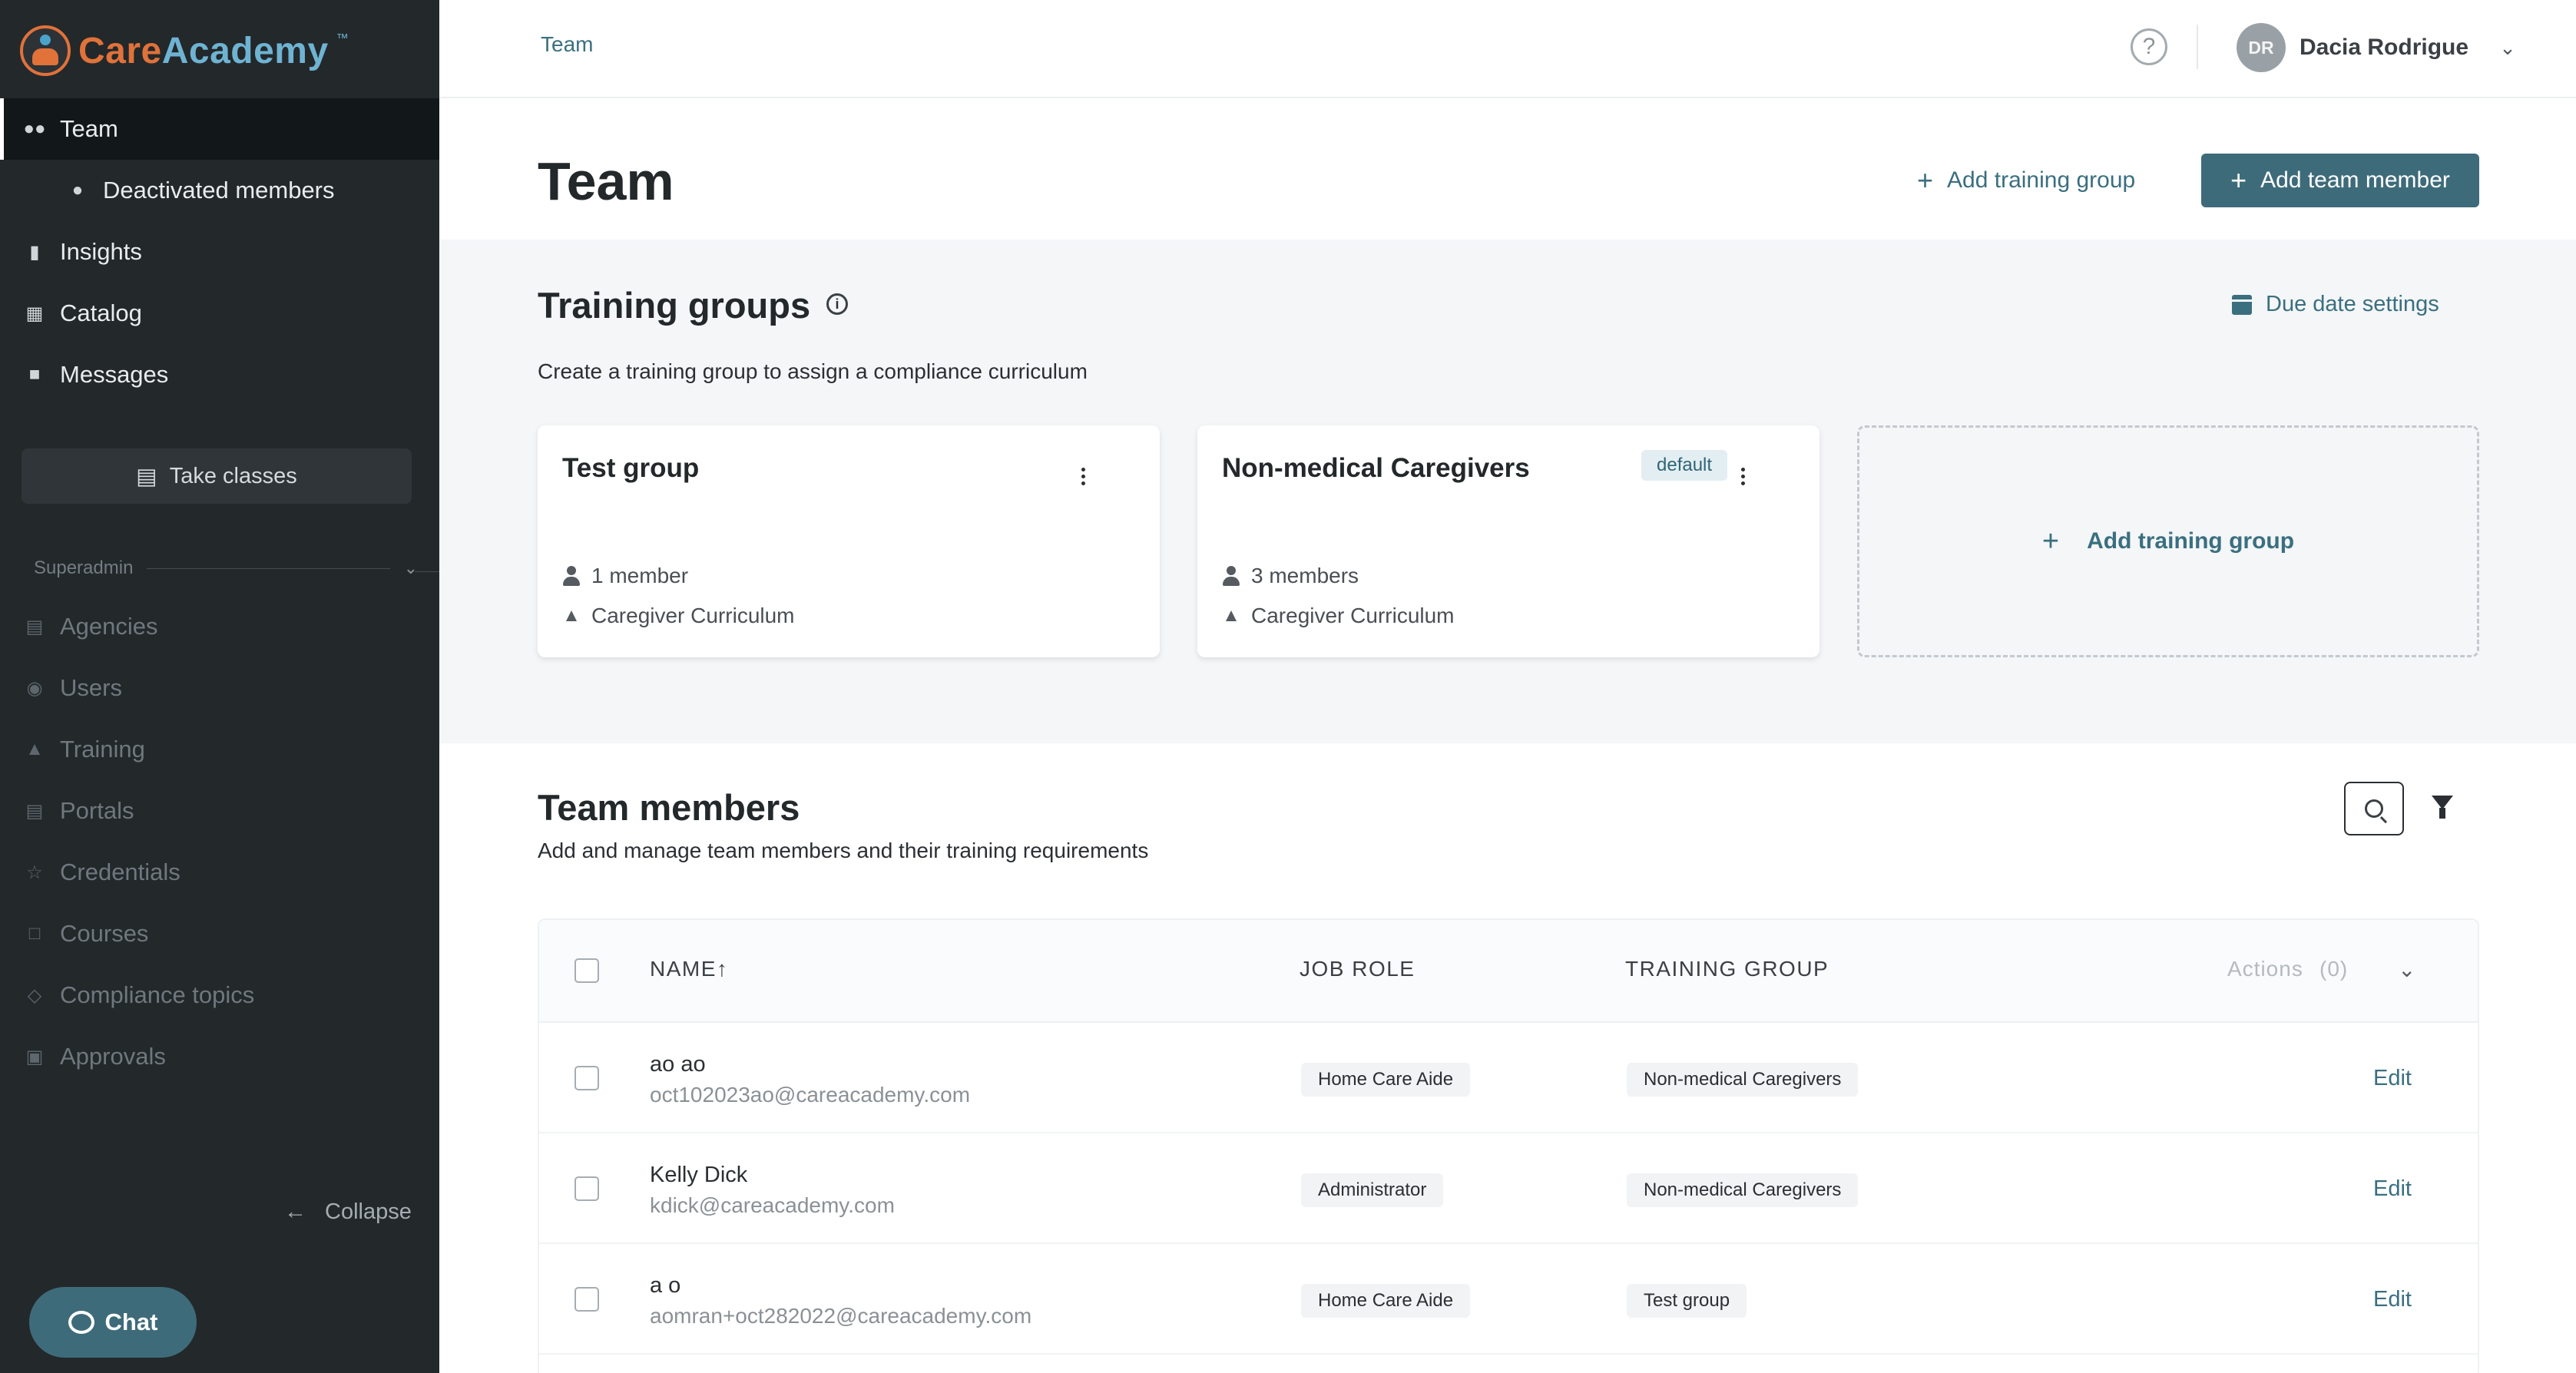  What do you see at coordinates (219, 749) in the screenshot?
I see `sidebar-item-training: ▲ Training` at bounding box center [219, 749].